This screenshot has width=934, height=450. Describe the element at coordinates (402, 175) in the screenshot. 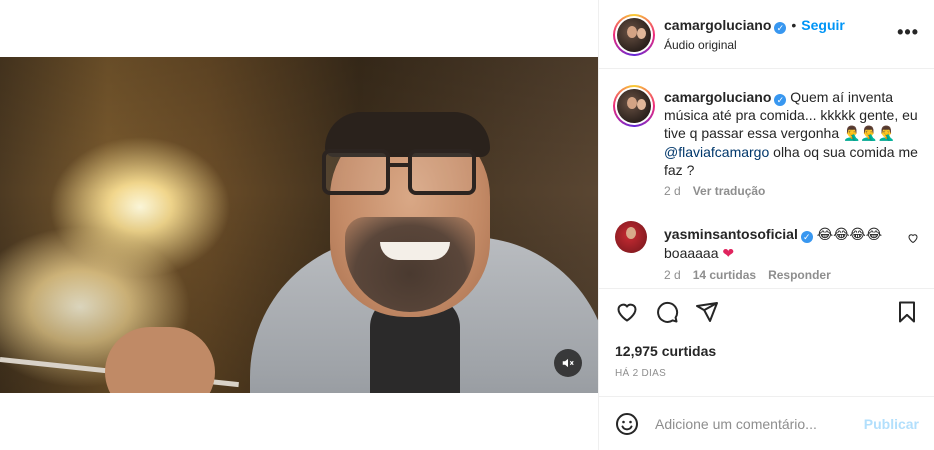

I see `video-glasses` at that location.